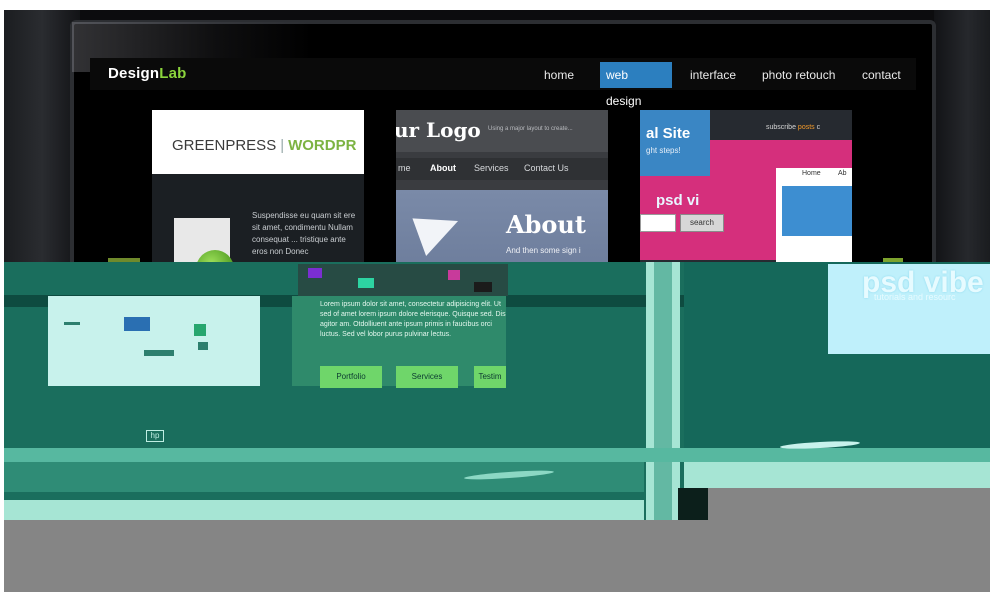 This screenshot has width=990, height=592. What do you see at coordinates (134, 73) in the screenshot?
I see `brand-prefix: Design` at bounding box center [134, 73].